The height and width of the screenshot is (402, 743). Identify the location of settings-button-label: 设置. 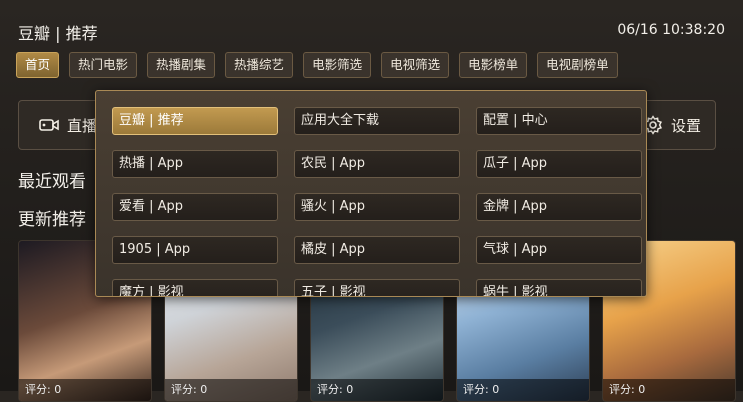
(686, 125).